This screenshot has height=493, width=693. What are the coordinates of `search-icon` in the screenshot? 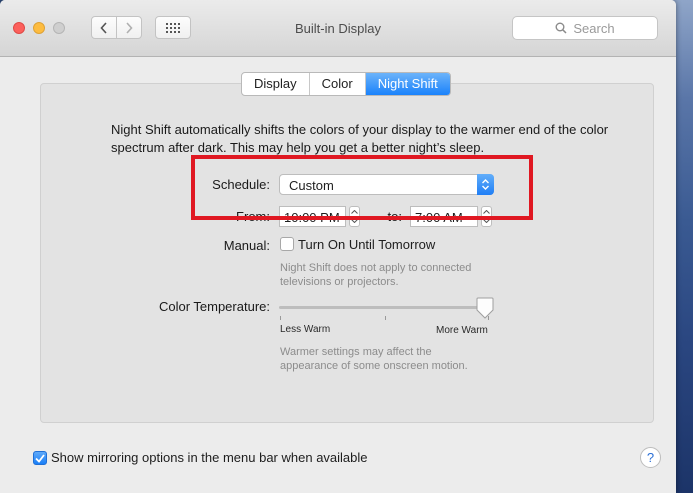 It's located at (561, 28).